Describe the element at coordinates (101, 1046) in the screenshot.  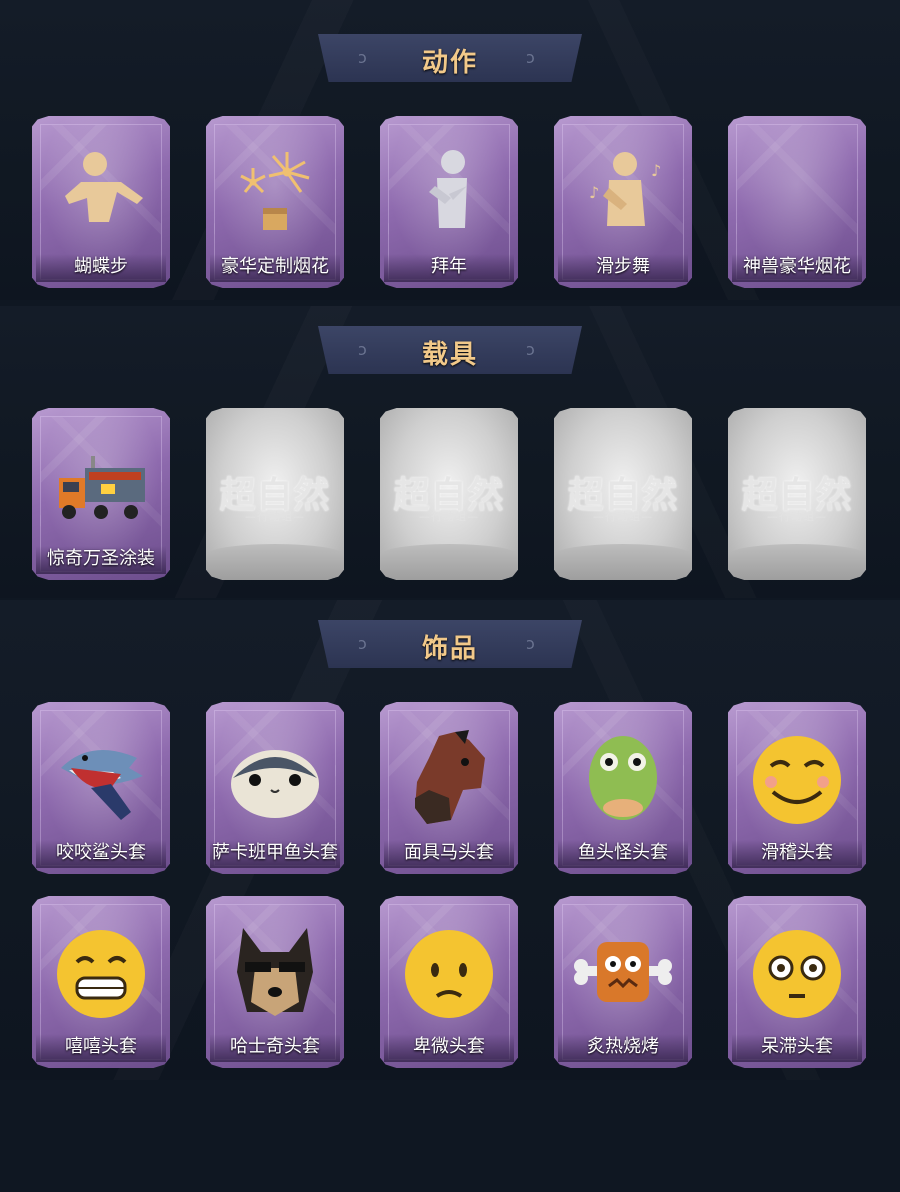
I see `item-label: 嘻嘻头套` at that location.